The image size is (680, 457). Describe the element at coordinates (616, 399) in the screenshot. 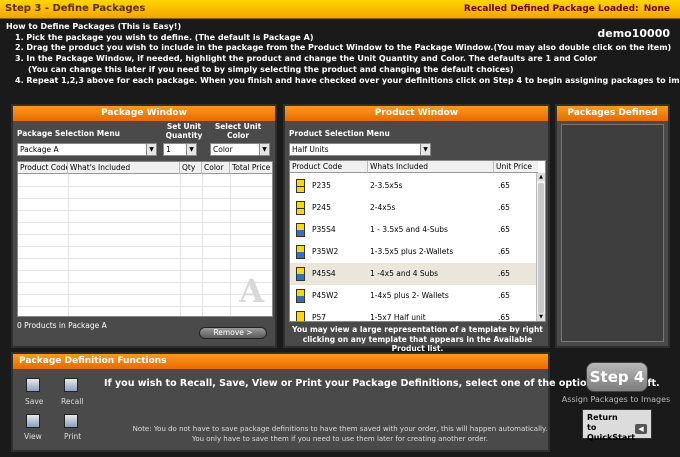

I see `step4-caption: Assign Packages to Images` at that location.